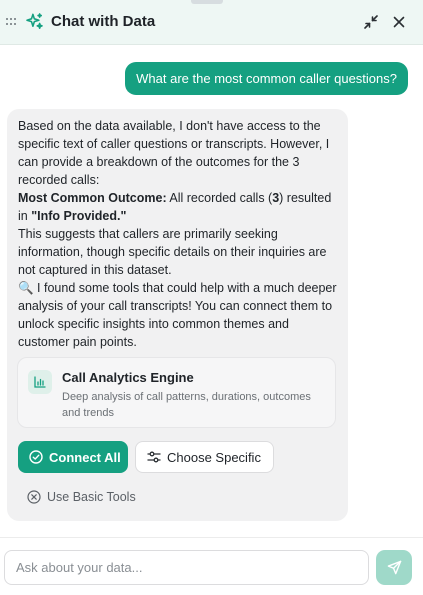  What do you see at coordinates (79, 216) in the screenshot?
I see `outcome-value: "Info Provided."` at bounding box center [79, 216].